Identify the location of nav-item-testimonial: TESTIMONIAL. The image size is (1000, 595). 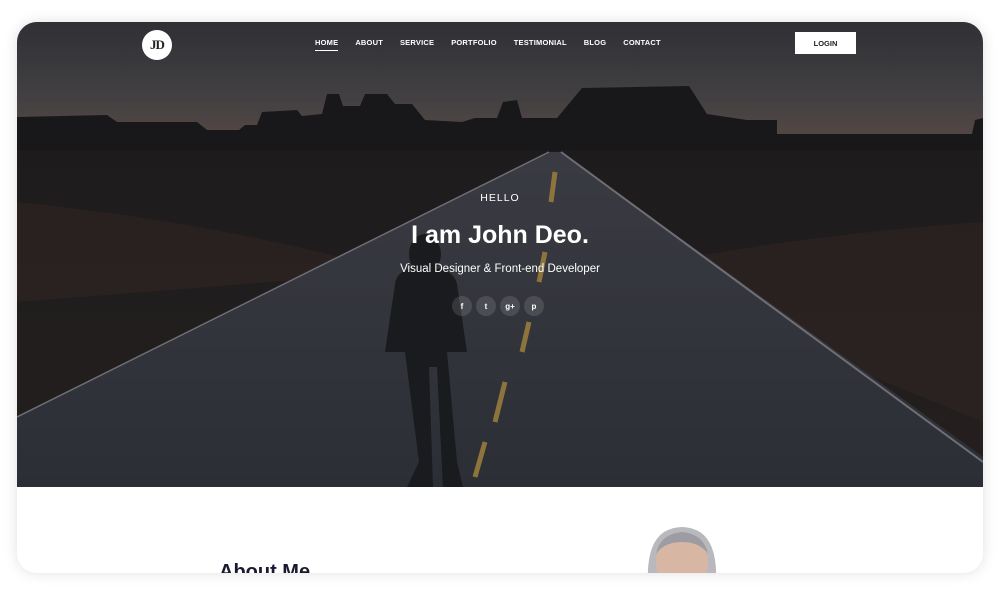
(540, 44).